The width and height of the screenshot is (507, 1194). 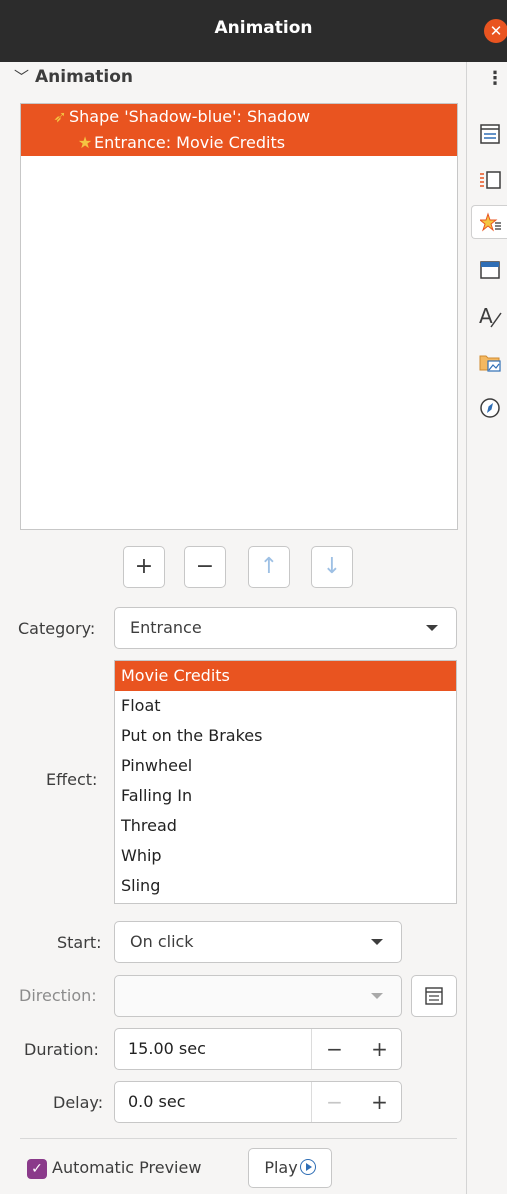 I want to click on styles-icon: A, so click(x=490, y=316).